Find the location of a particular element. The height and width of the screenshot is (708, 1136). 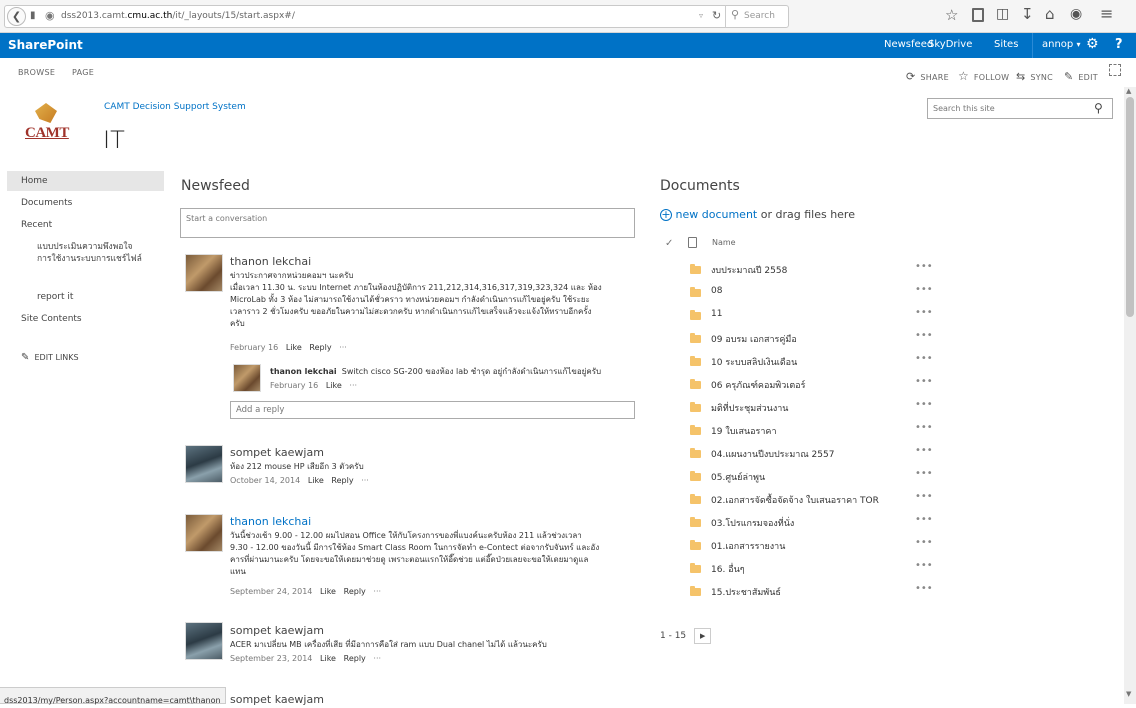

list-item: 09 อบรม เอกสารคู่มือ ••• is located at coordinates (820, 340).